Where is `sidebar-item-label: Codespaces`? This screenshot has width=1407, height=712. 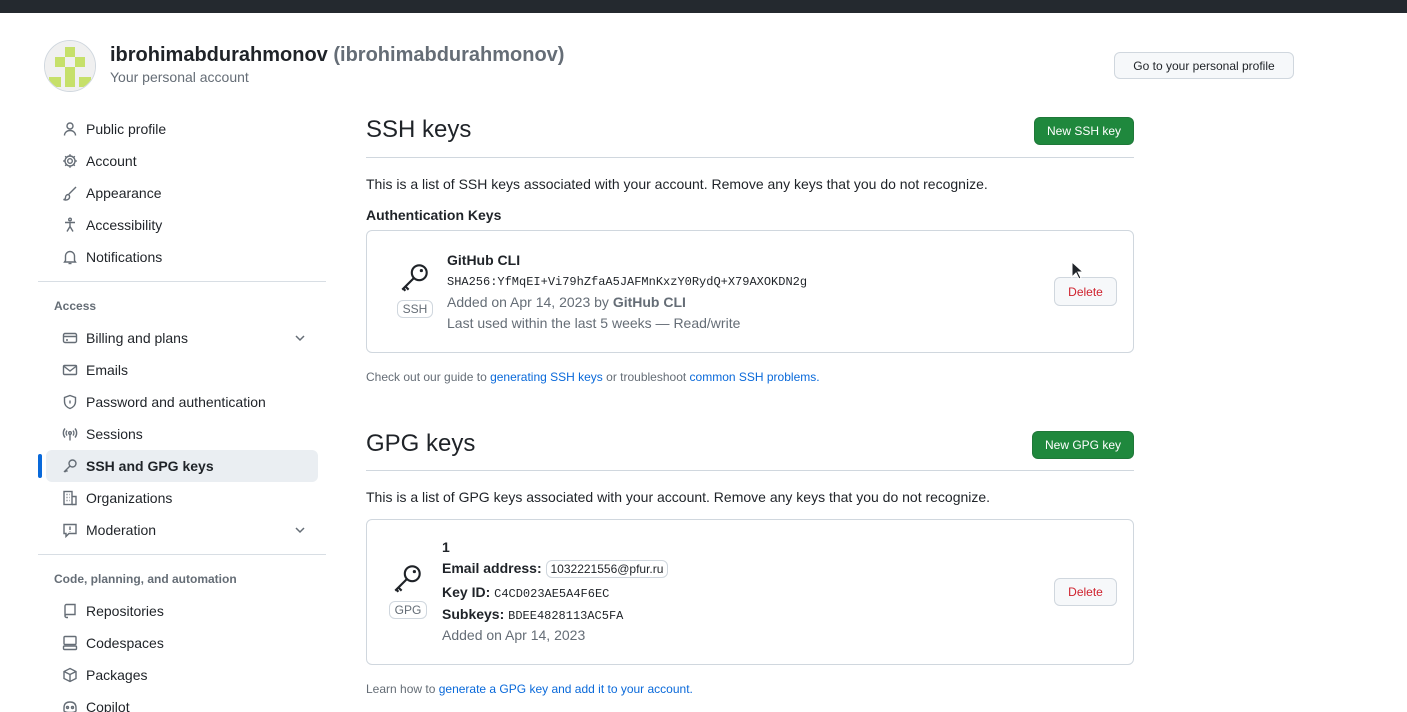 sidebar-item-label: Codespaces is located at coordinates (125, 643).